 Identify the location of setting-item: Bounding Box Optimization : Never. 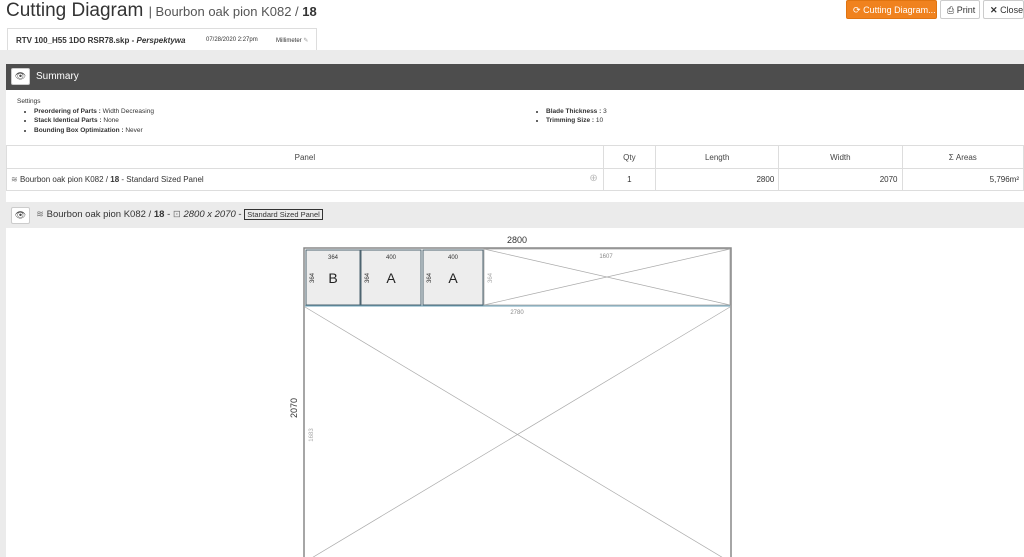
(94, 130).